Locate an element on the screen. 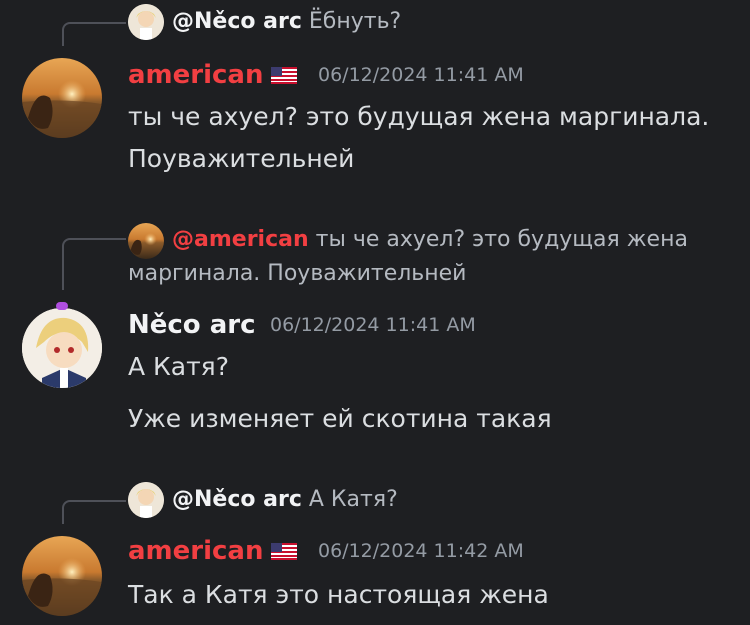 Image resolution: width=750 pixels, height=625 pixels. reply-preview: @Něco arc Ёбнуть? is located at coordinates (286, 22).